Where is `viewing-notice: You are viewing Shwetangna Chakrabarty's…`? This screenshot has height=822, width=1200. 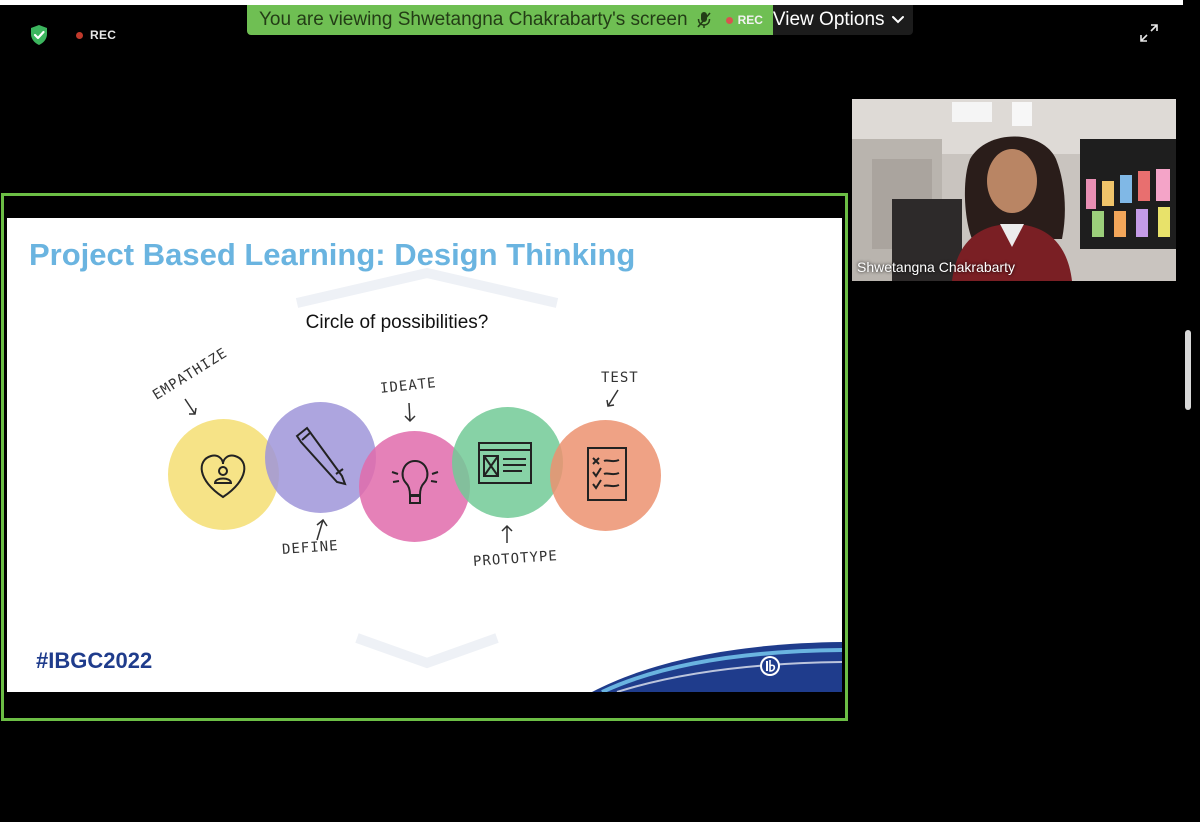
viewing-notice: You are viewing Shwetangna Chakrabarty's… is located at coordinates (510, 20).